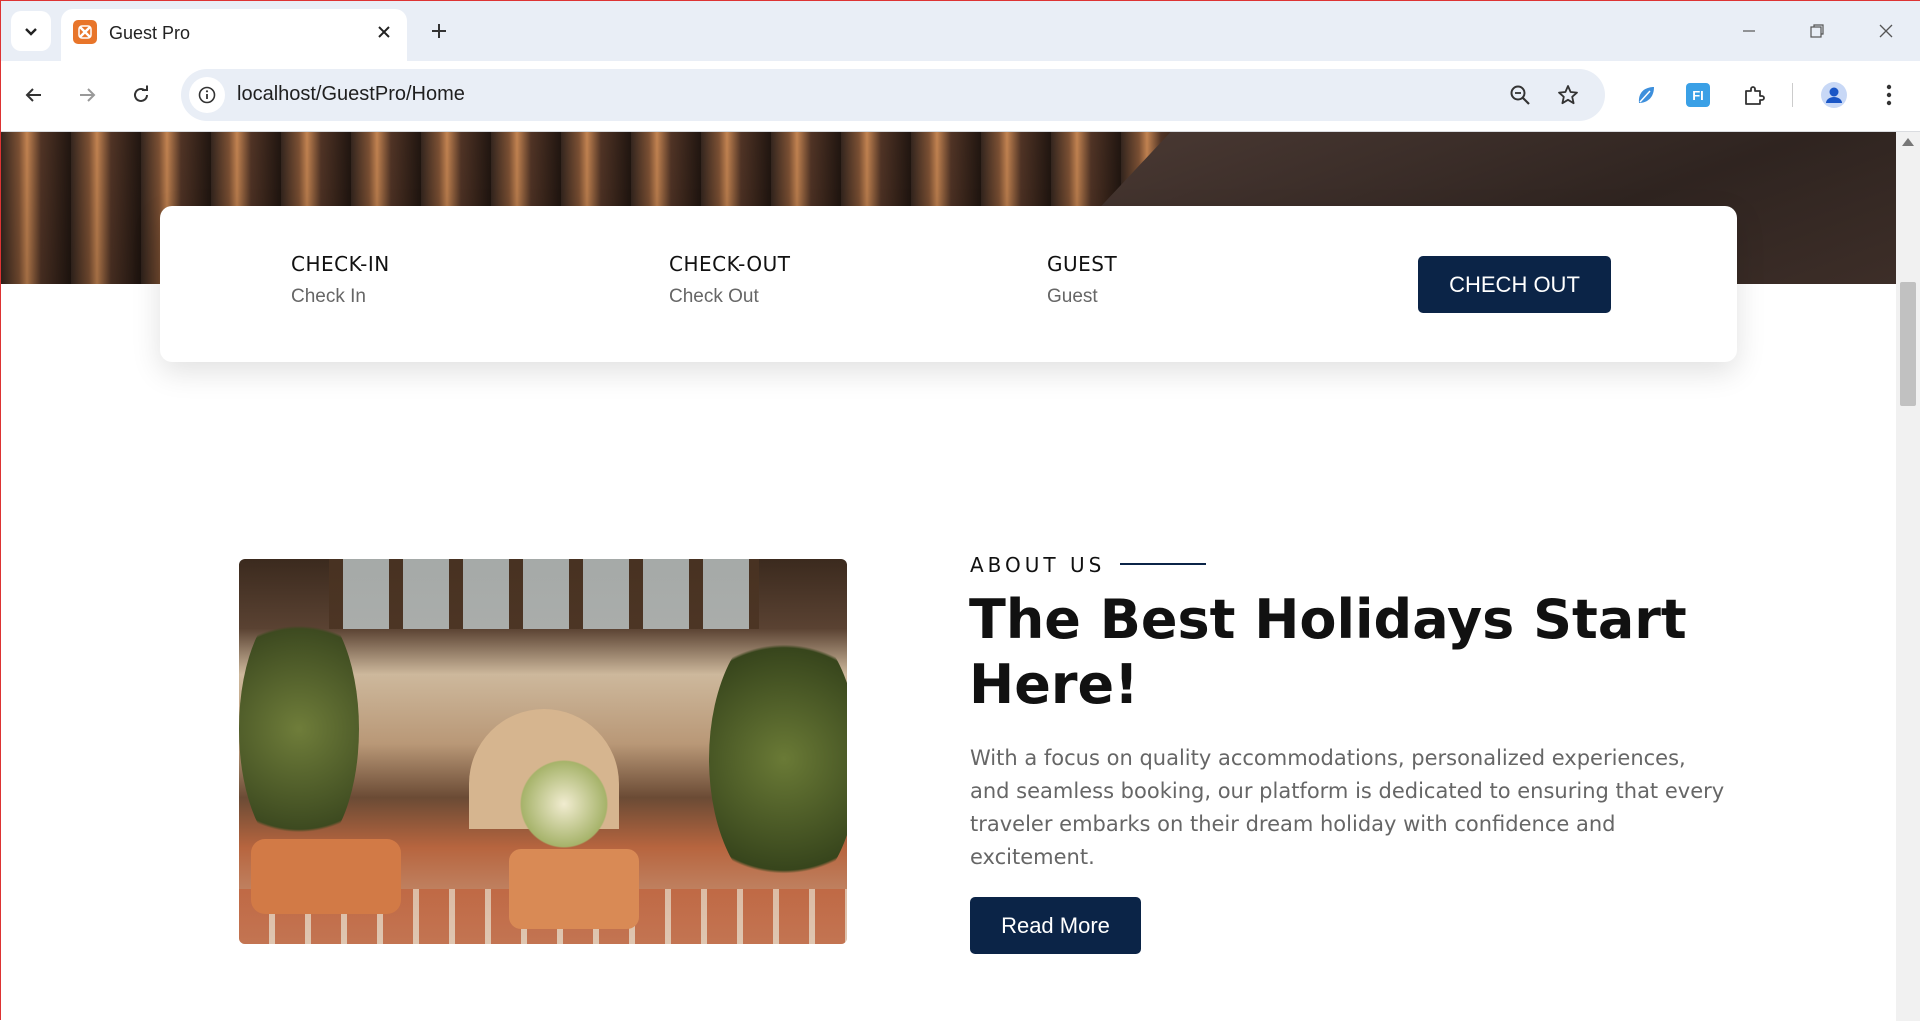 This screenshot has height=1021, width=1920. Describe the element at coordinates (1514, 284) in the screenshot. I see `check-out-button: CHECH OUT` at that location.